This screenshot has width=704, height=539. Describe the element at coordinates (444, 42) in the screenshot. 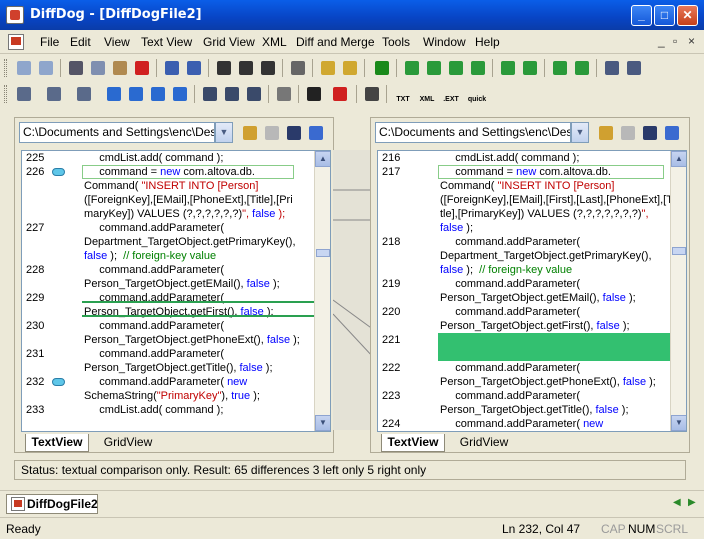

I see `menu-window: Window` at that location.